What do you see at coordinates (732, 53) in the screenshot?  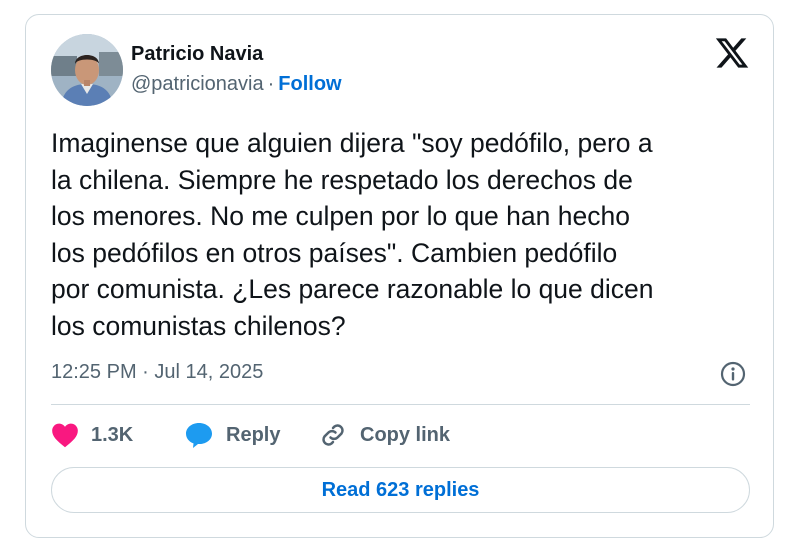 I see `x-logo-icon` at bounding box center [732, 53].